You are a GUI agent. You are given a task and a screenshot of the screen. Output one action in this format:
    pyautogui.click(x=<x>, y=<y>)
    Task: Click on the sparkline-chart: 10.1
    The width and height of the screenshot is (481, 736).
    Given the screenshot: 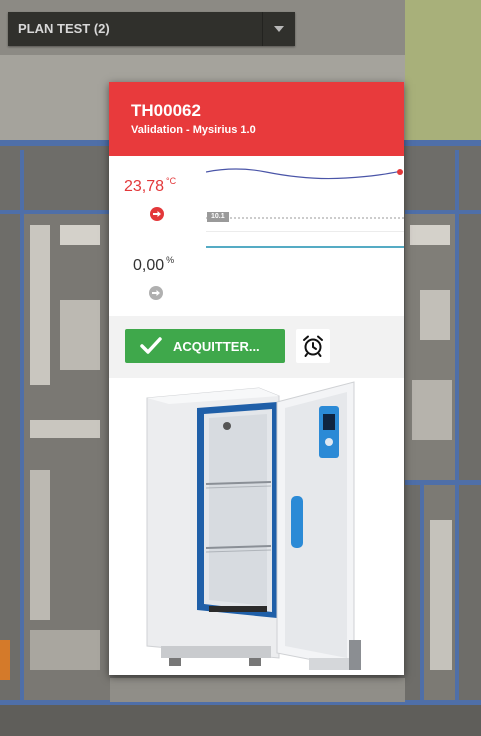 What is the action you would take?
    pyautogui.click(x=304, y=236)
    